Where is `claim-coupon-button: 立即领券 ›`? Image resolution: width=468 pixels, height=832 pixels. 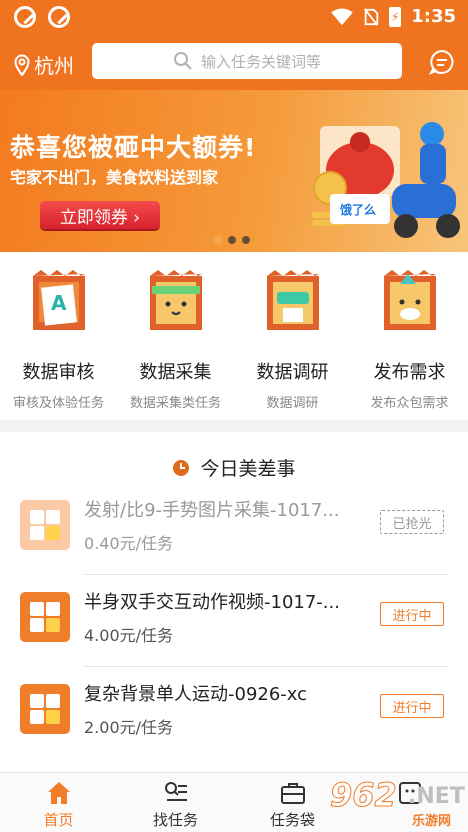 claim-coupon-button: 立即领券 › is located at coordinates (100, 215).